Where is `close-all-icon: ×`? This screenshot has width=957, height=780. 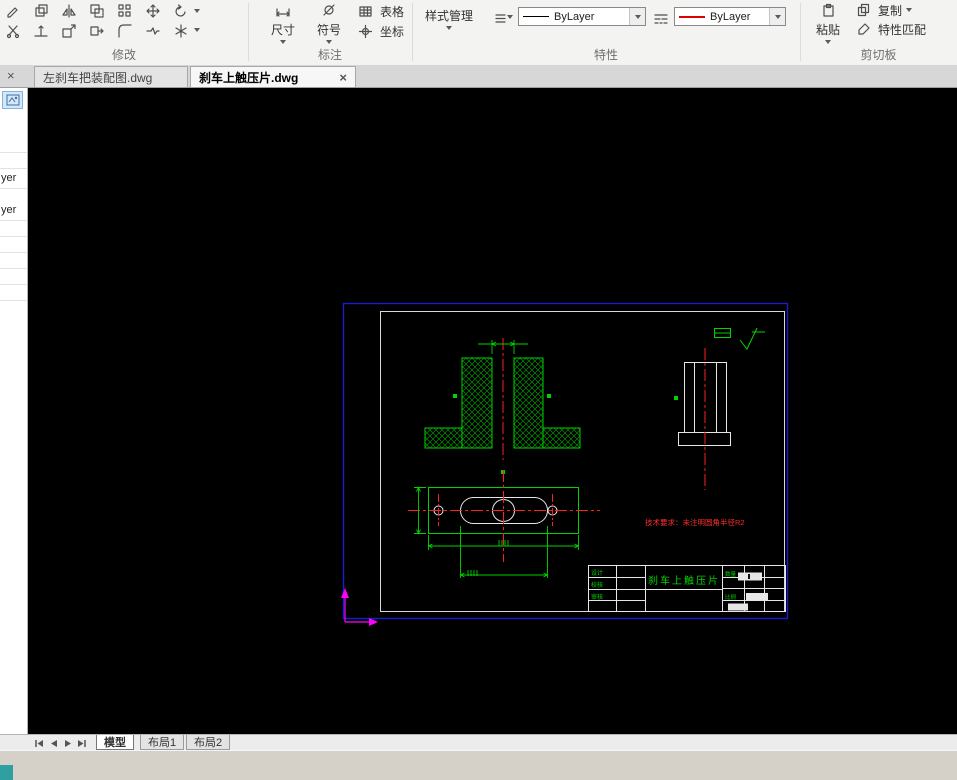
close-all-icon: × is located at coordinates (11, 75).